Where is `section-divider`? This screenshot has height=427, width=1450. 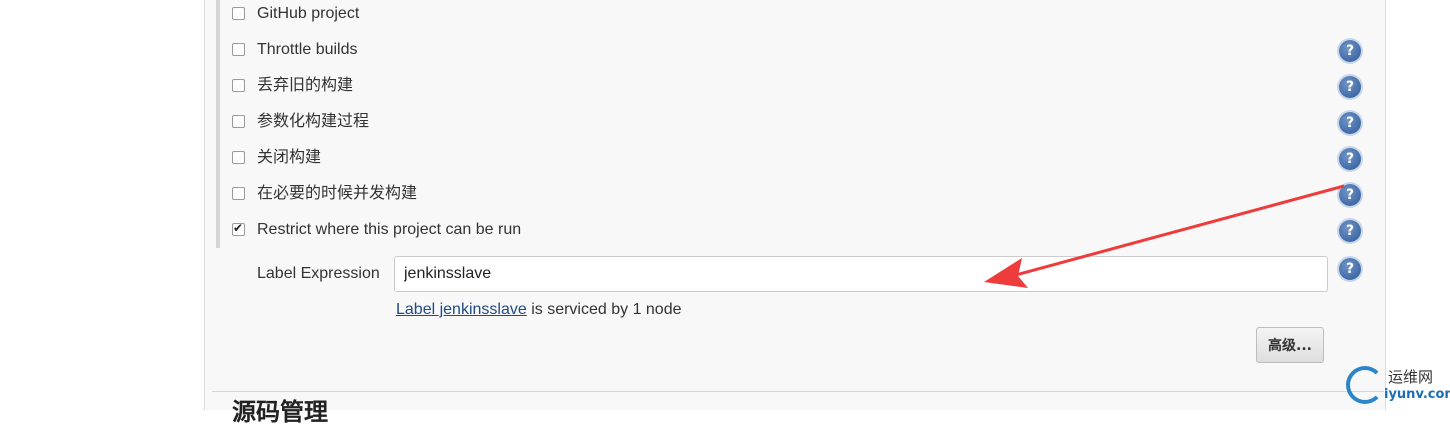
section-divider is located at coordinates (798, 391).